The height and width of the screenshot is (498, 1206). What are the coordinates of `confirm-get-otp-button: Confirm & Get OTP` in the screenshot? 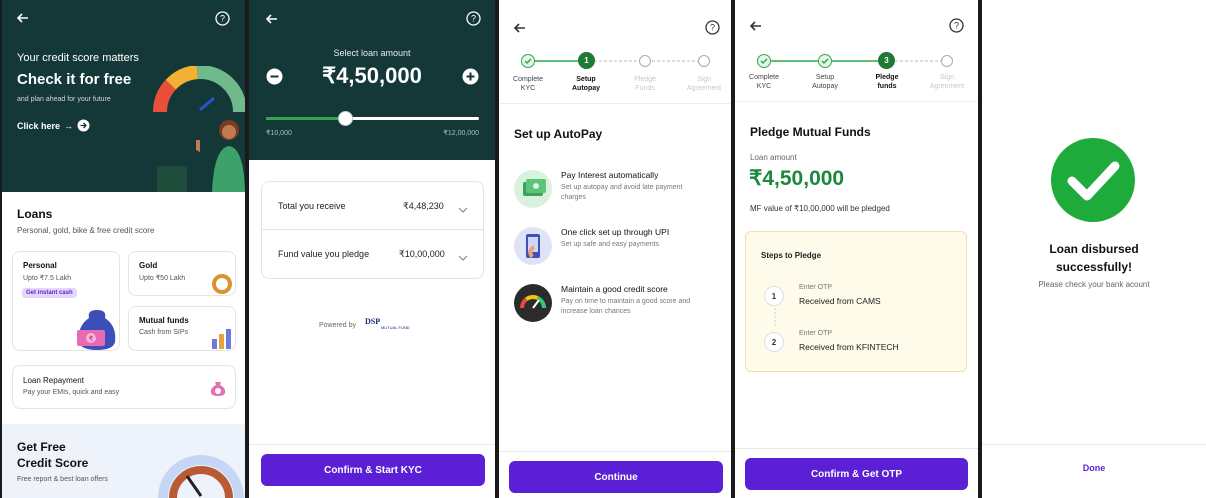 It's located at (856, 474).